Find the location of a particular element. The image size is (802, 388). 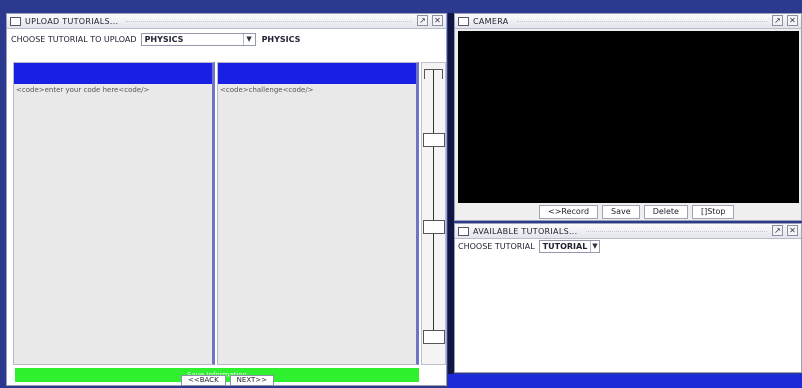

challenge-panel-header is located at coordinates (317, 73).